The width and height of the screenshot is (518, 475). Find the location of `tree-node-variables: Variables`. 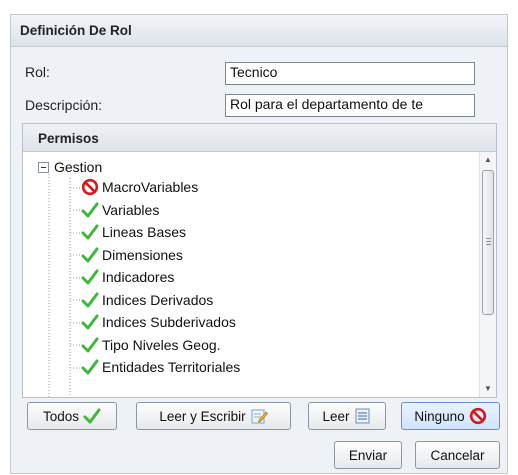

tree-node-variables: Variables is located at coordinates (120, 210).